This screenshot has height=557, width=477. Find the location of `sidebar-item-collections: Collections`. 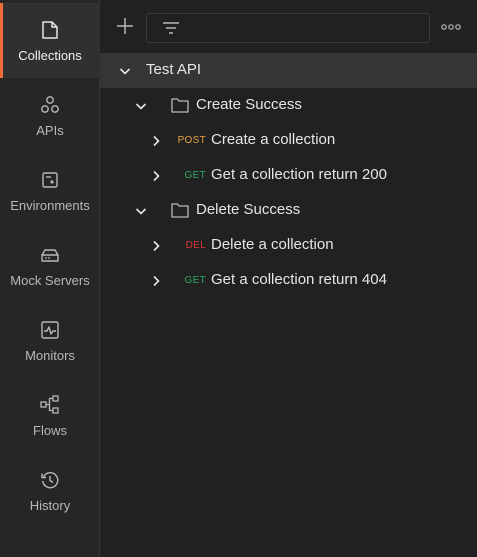

sidebar-item-collections: Collections is located at coordinates (50, 40).